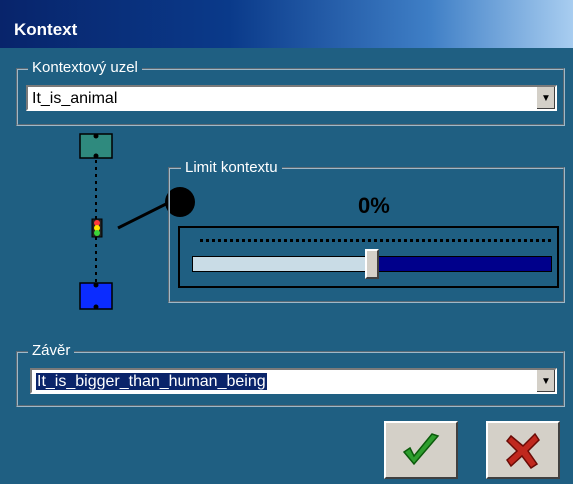  Describe the element at coordinates (51, 351) in the screenshot. I see `conclusion-legend: Závěr` at that location.